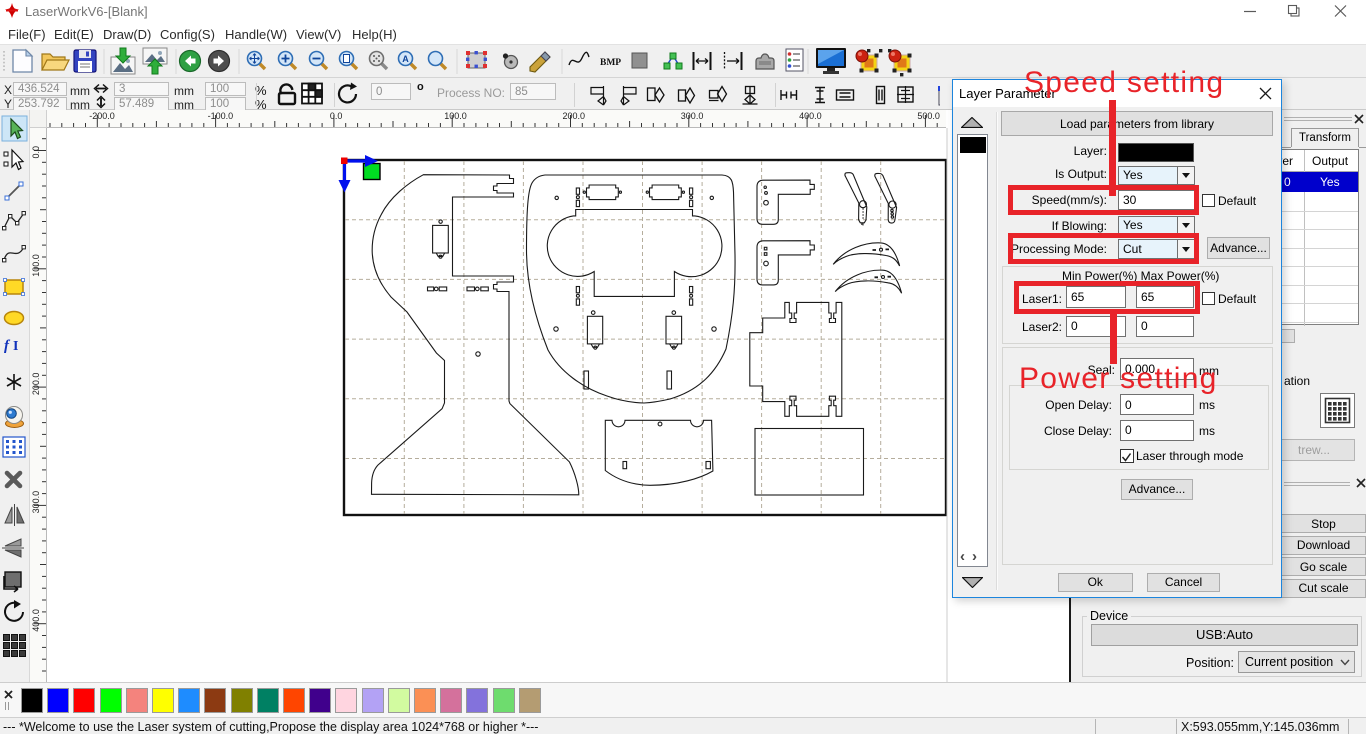 Image resolution: width=1366 pixels, height=734 pixels. What do you see at coordinates (405, 59) in the screenshot?
I see `svg-text: A` at bounding box center [405, 59].